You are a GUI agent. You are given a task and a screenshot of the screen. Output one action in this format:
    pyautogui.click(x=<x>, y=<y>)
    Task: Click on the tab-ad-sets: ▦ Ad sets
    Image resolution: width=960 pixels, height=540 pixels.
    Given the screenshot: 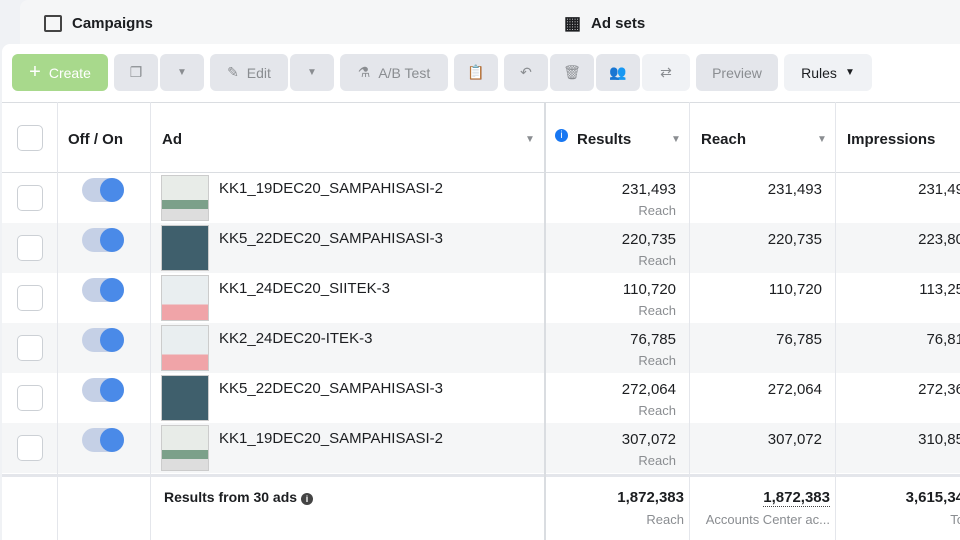 What is the action you would take?
    pyautogui.click(x=755, y=23)
    